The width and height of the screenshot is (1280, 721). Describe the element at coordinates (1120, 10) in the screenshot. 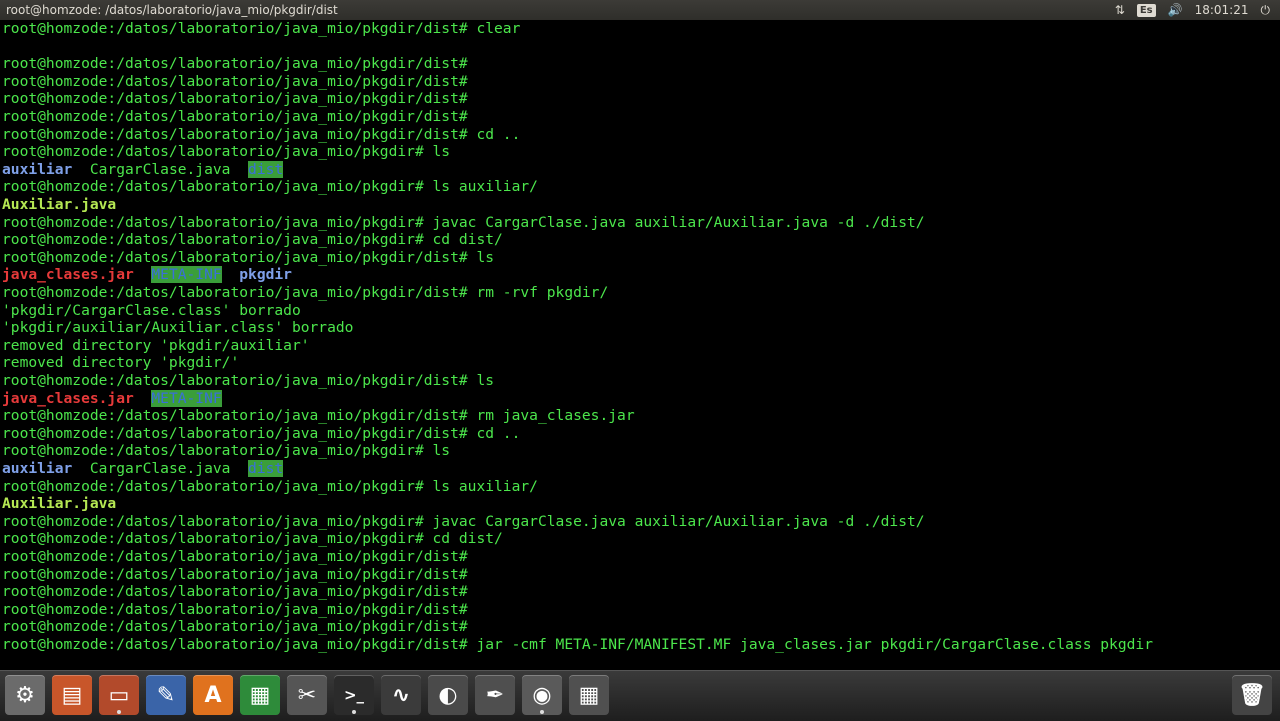

I see `network-updown-icon: ⇅` at that location.